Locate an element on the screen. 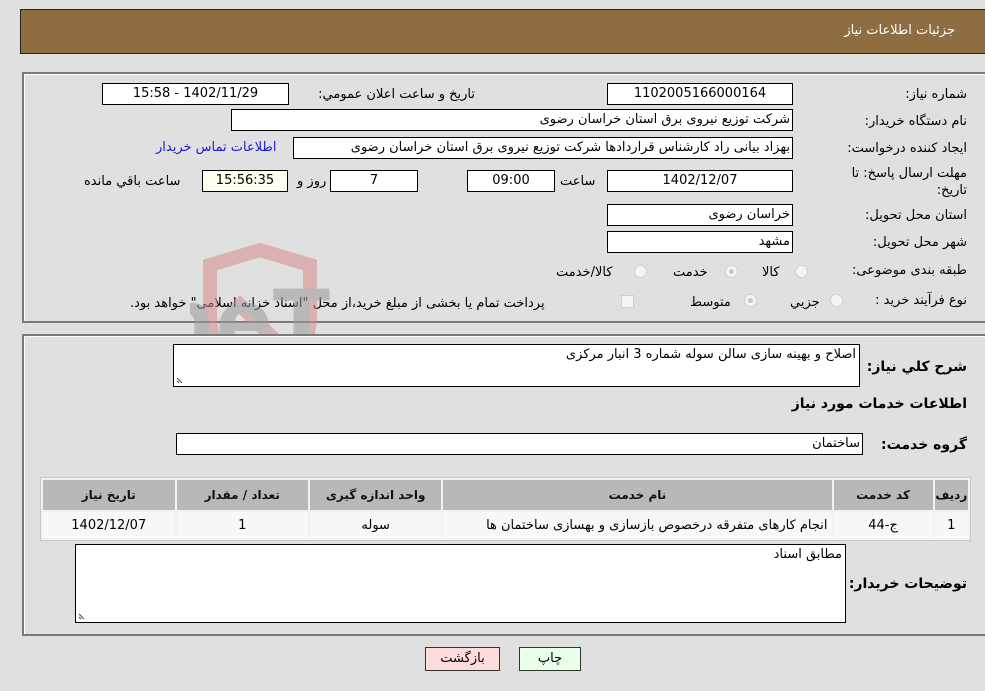 The height and width of the screenshot is (691, 985). process-option-minor: جزيي is located at coordinates (805, 302).